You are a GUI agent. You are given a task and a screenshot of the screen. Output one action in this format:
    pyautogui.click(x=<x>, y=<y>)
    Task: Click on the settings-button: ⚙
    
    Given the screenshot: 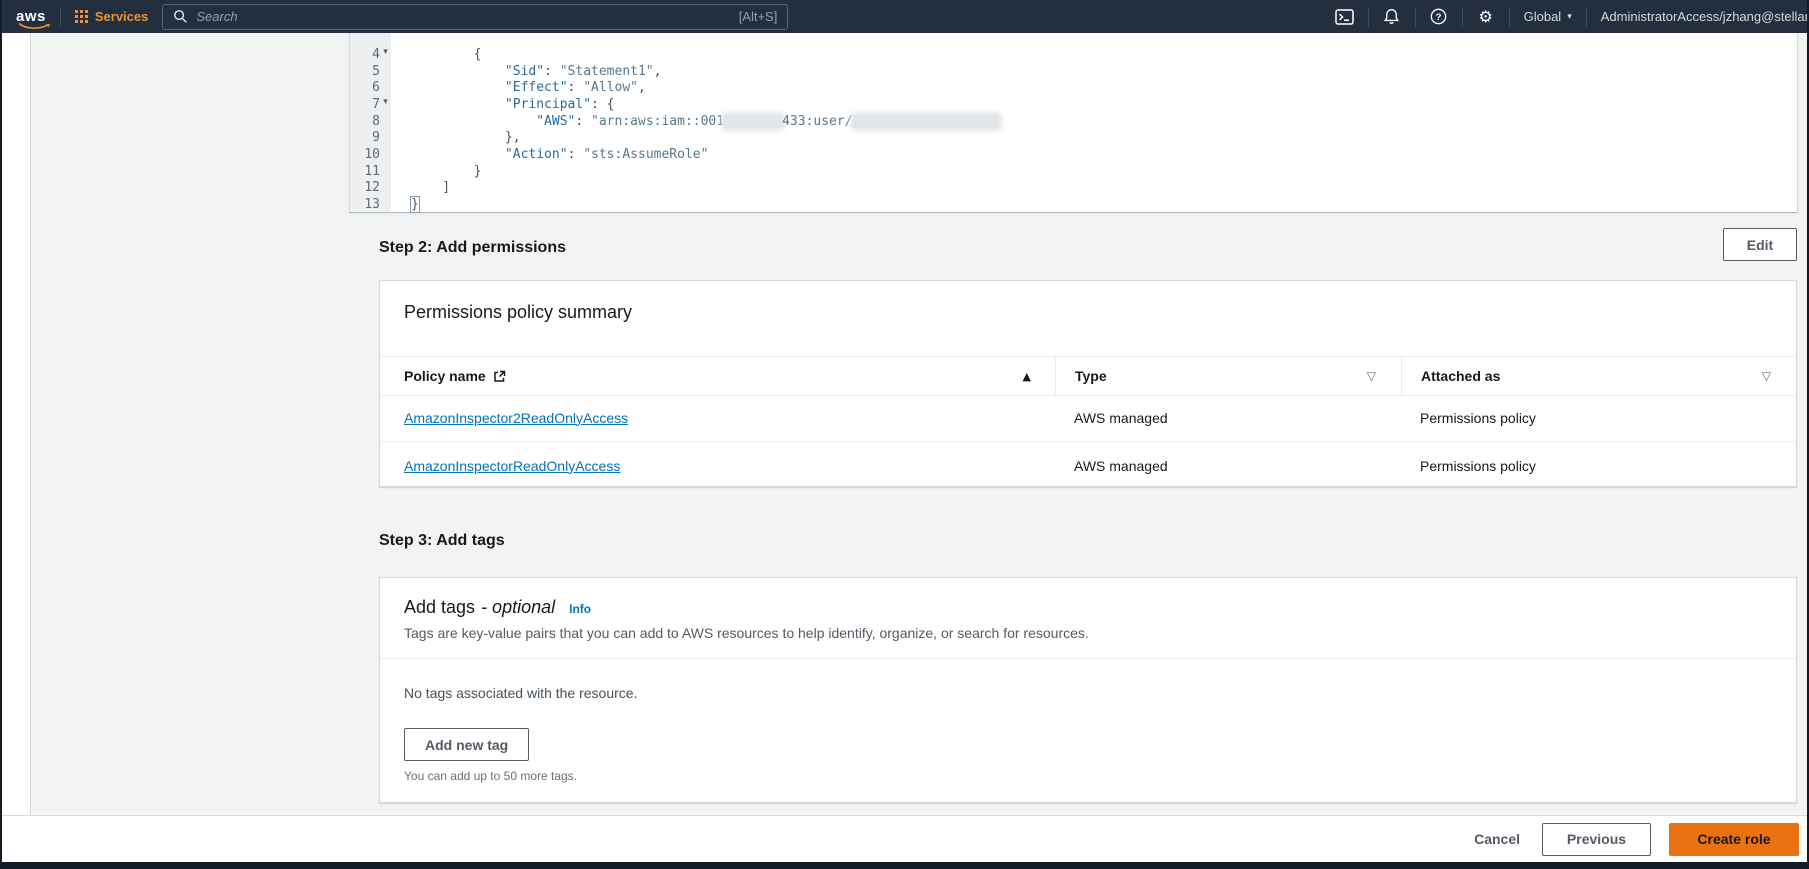 What is the action you would take?
    pyautogui.click(x=1486, y=16)
    